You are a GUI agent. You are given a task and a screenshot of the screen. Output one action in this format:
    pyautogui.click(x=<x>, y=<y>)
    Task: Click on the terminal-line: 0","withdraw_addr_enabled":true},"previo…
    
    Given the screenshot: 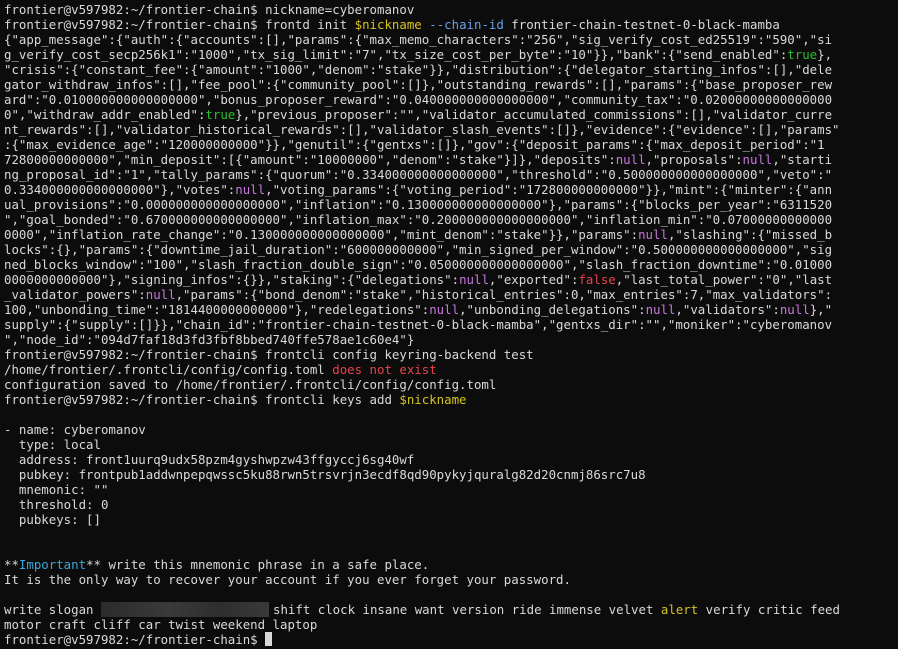 What is the action you would take?
    pyautogui.click(x=451, y=114)
    